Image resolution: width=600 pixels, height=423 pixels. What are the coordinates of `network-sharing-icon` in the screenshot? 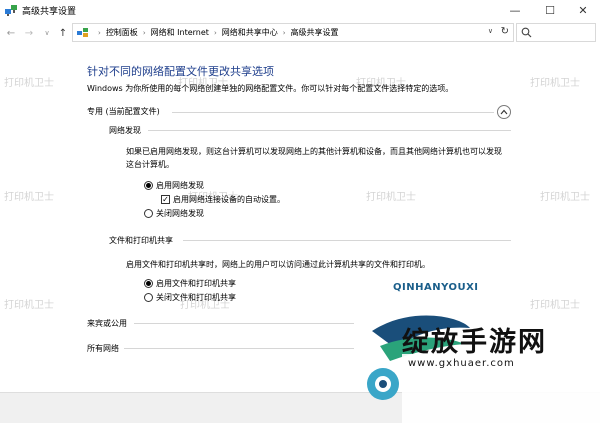 It's located at (11, 10).